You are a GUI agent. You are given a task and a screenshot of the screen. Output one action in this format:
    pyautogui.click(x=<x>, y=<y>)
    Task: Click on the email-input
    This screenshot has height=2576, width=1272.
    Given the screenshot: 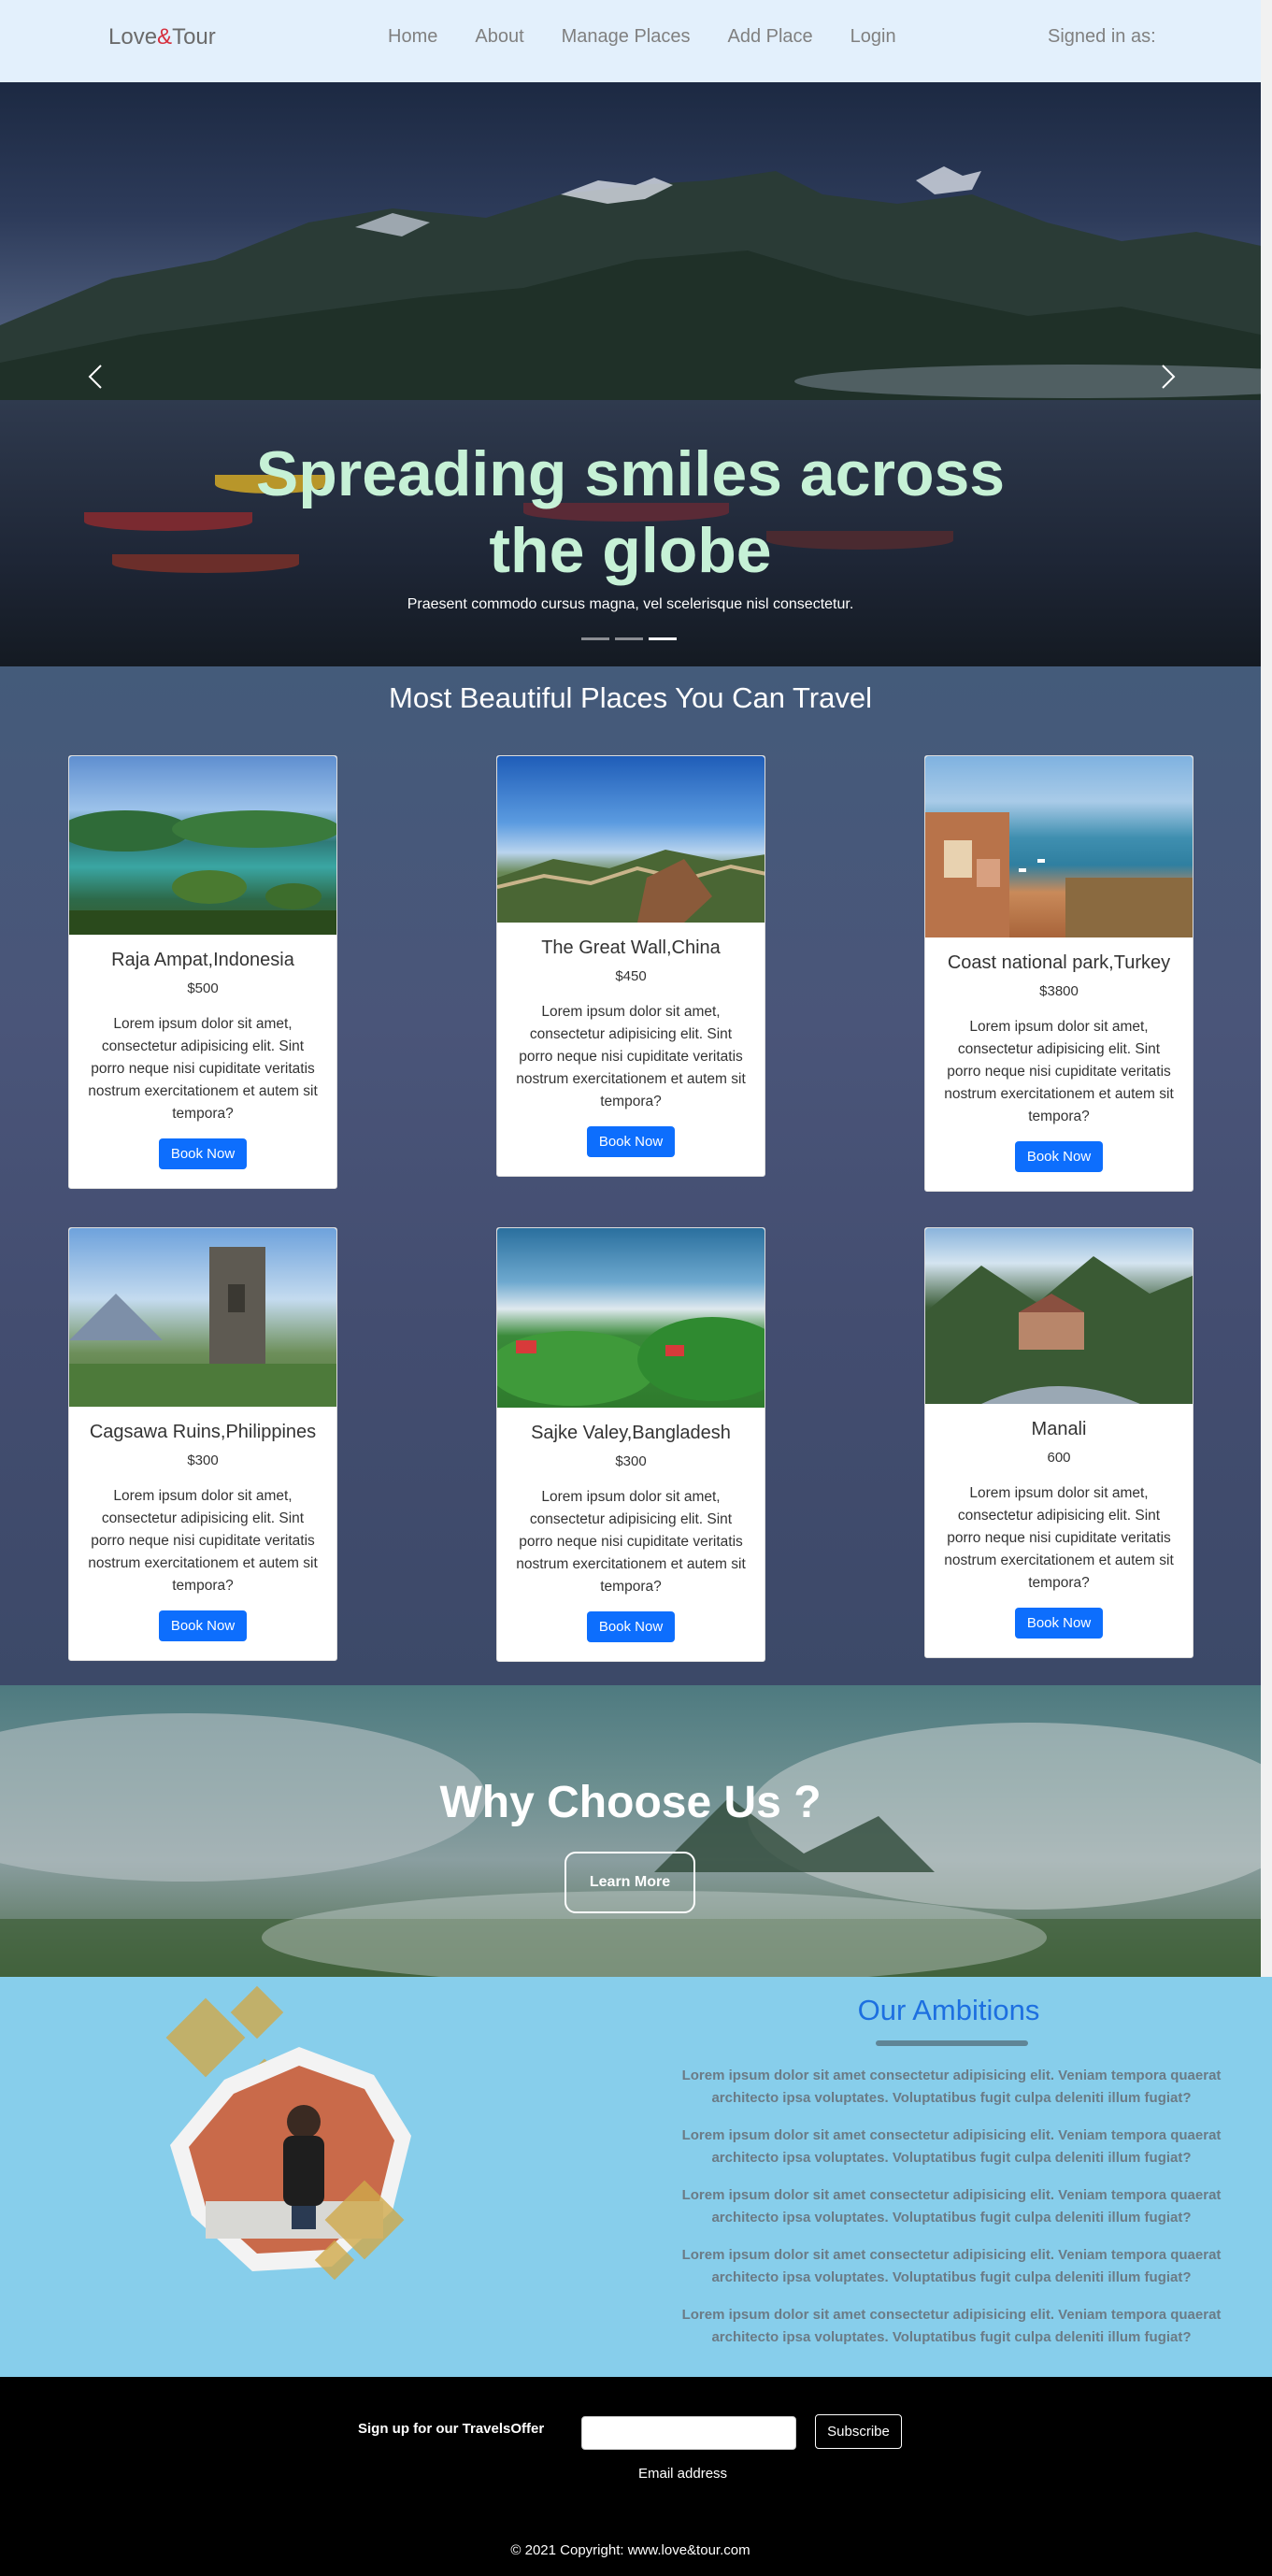 What is the action you would take?
    pyautogui.click(x=688, y=2433)
    